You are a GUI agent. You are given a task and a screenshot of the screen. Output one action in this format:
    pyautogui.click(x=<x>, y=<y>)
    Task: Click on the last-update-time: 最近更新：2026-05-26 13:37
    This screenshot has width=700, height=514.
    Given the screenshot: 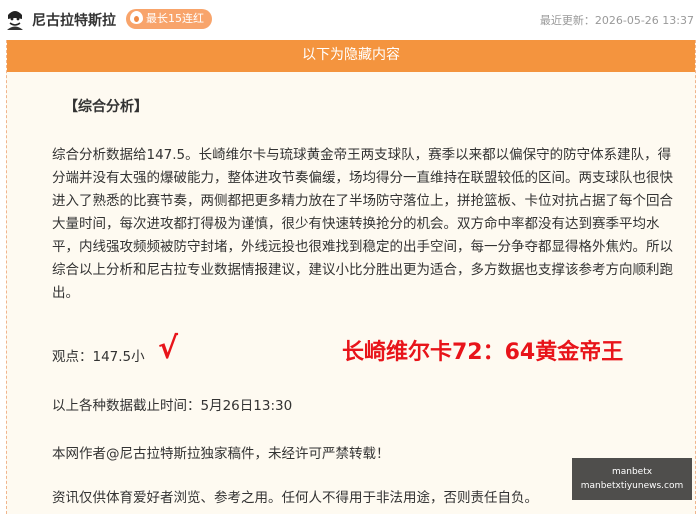 What is the action you would take?
    pyautogui.click(x=616, y=20)
    